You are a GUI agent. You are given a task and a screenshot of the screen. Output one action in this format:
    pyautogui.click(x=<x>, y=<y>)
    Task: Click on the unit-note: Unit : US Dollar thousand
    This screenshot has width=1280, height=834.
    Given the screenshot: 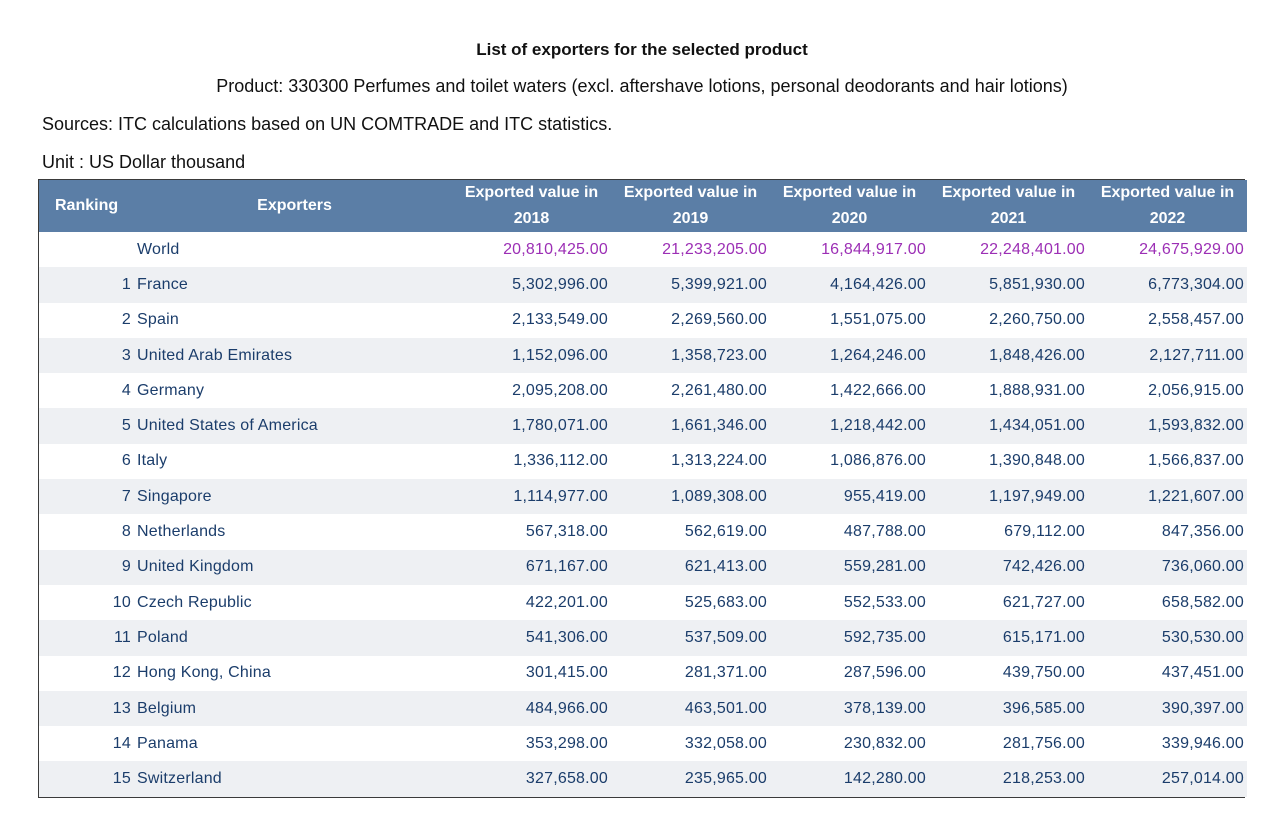 What is the action you would take?
    pyautogui.click(x=144, y=162)
    